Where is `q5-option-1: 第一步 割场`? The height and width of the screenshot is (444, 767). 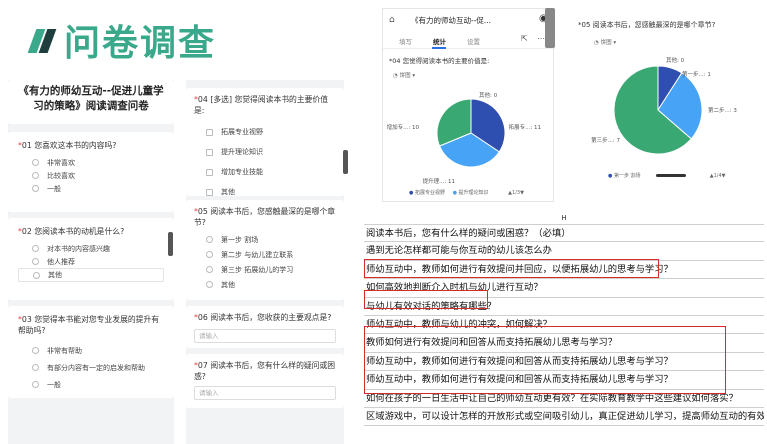 q5-option-1: 第一步 割场 is located at coordinates (271, 239).